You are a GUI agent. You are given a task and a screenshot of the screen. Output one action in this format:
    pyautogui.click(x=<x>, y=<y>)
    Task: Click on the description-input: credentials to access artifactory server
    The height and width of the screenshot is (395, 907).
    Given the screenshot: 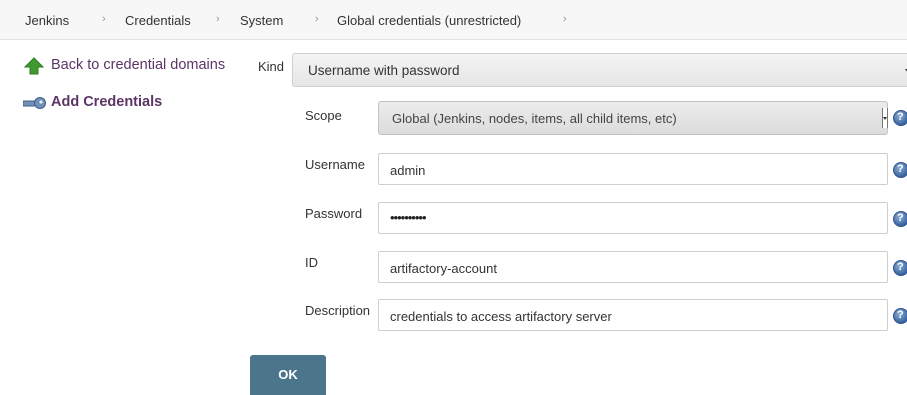 What is the action you would take?
    pyautogui.click(x=633, y=315)
    